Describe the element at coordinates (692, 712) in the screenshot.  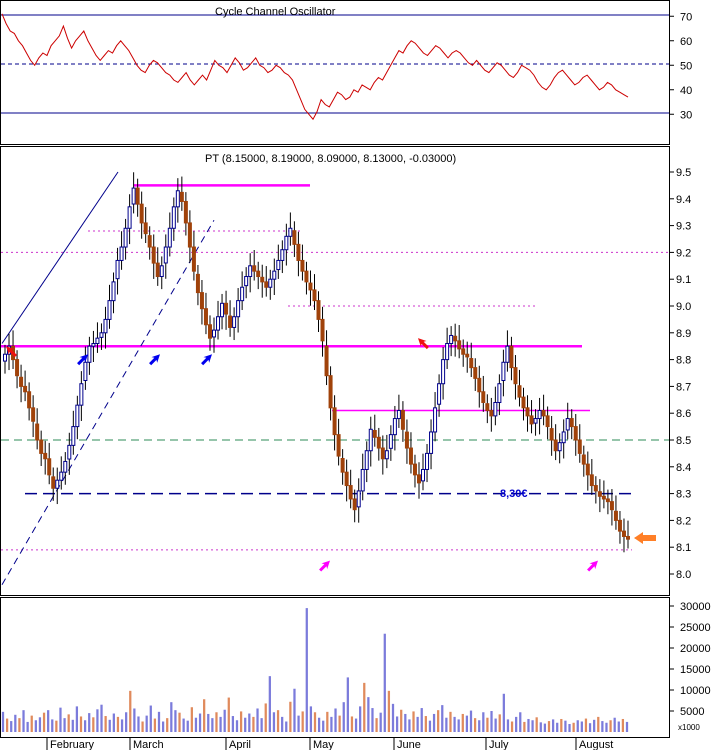
I see `volume-tick-label-0: 5000` at that location.